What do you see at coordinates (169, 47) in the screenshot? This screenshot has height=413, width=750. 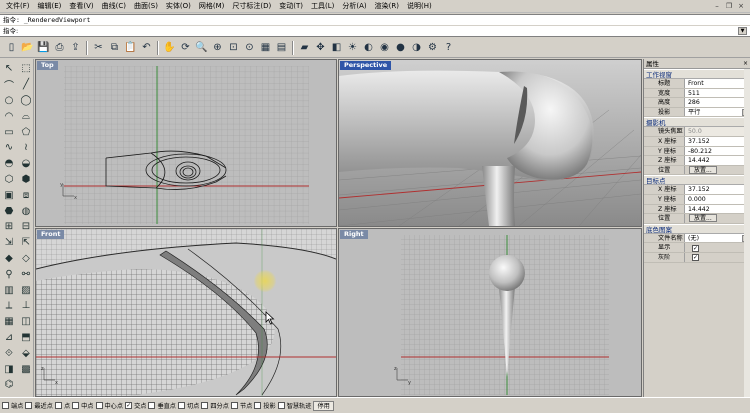 I see `pan-icon: ✋` at bounding box center [169, 47].